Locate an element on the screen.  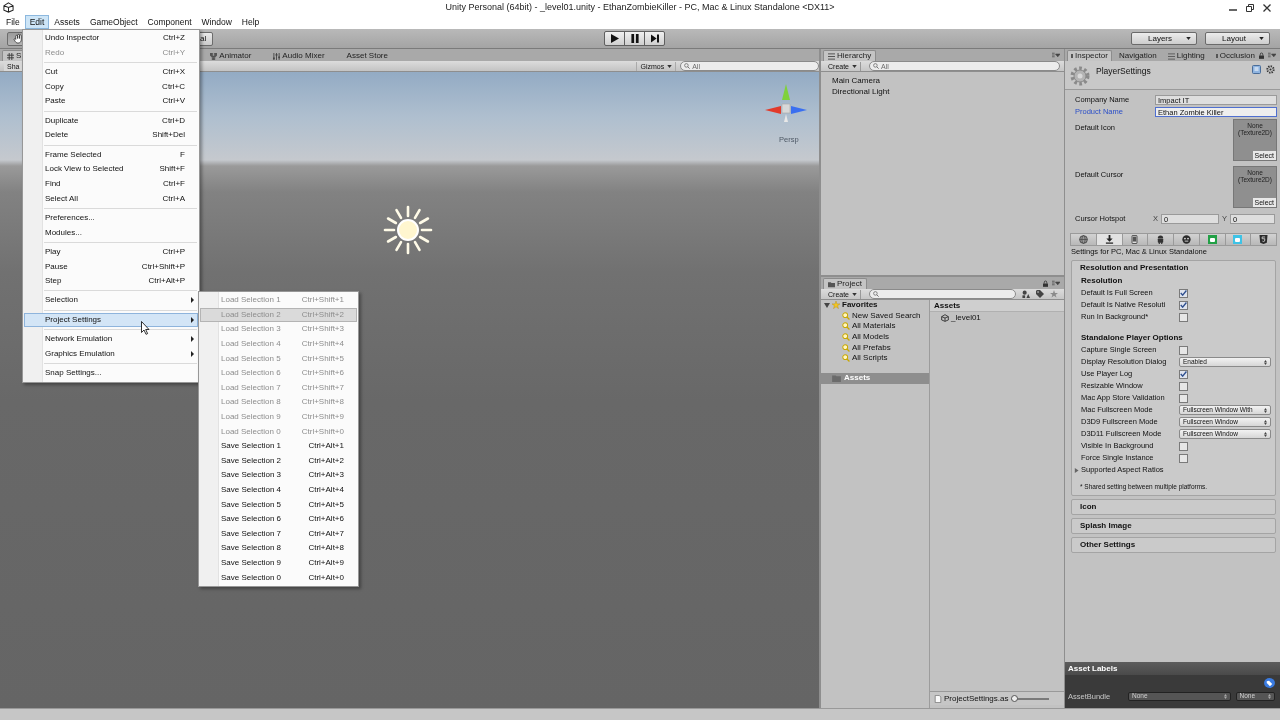
menu-item: Cut Ctrl+X is located at coordinates (111, 72).